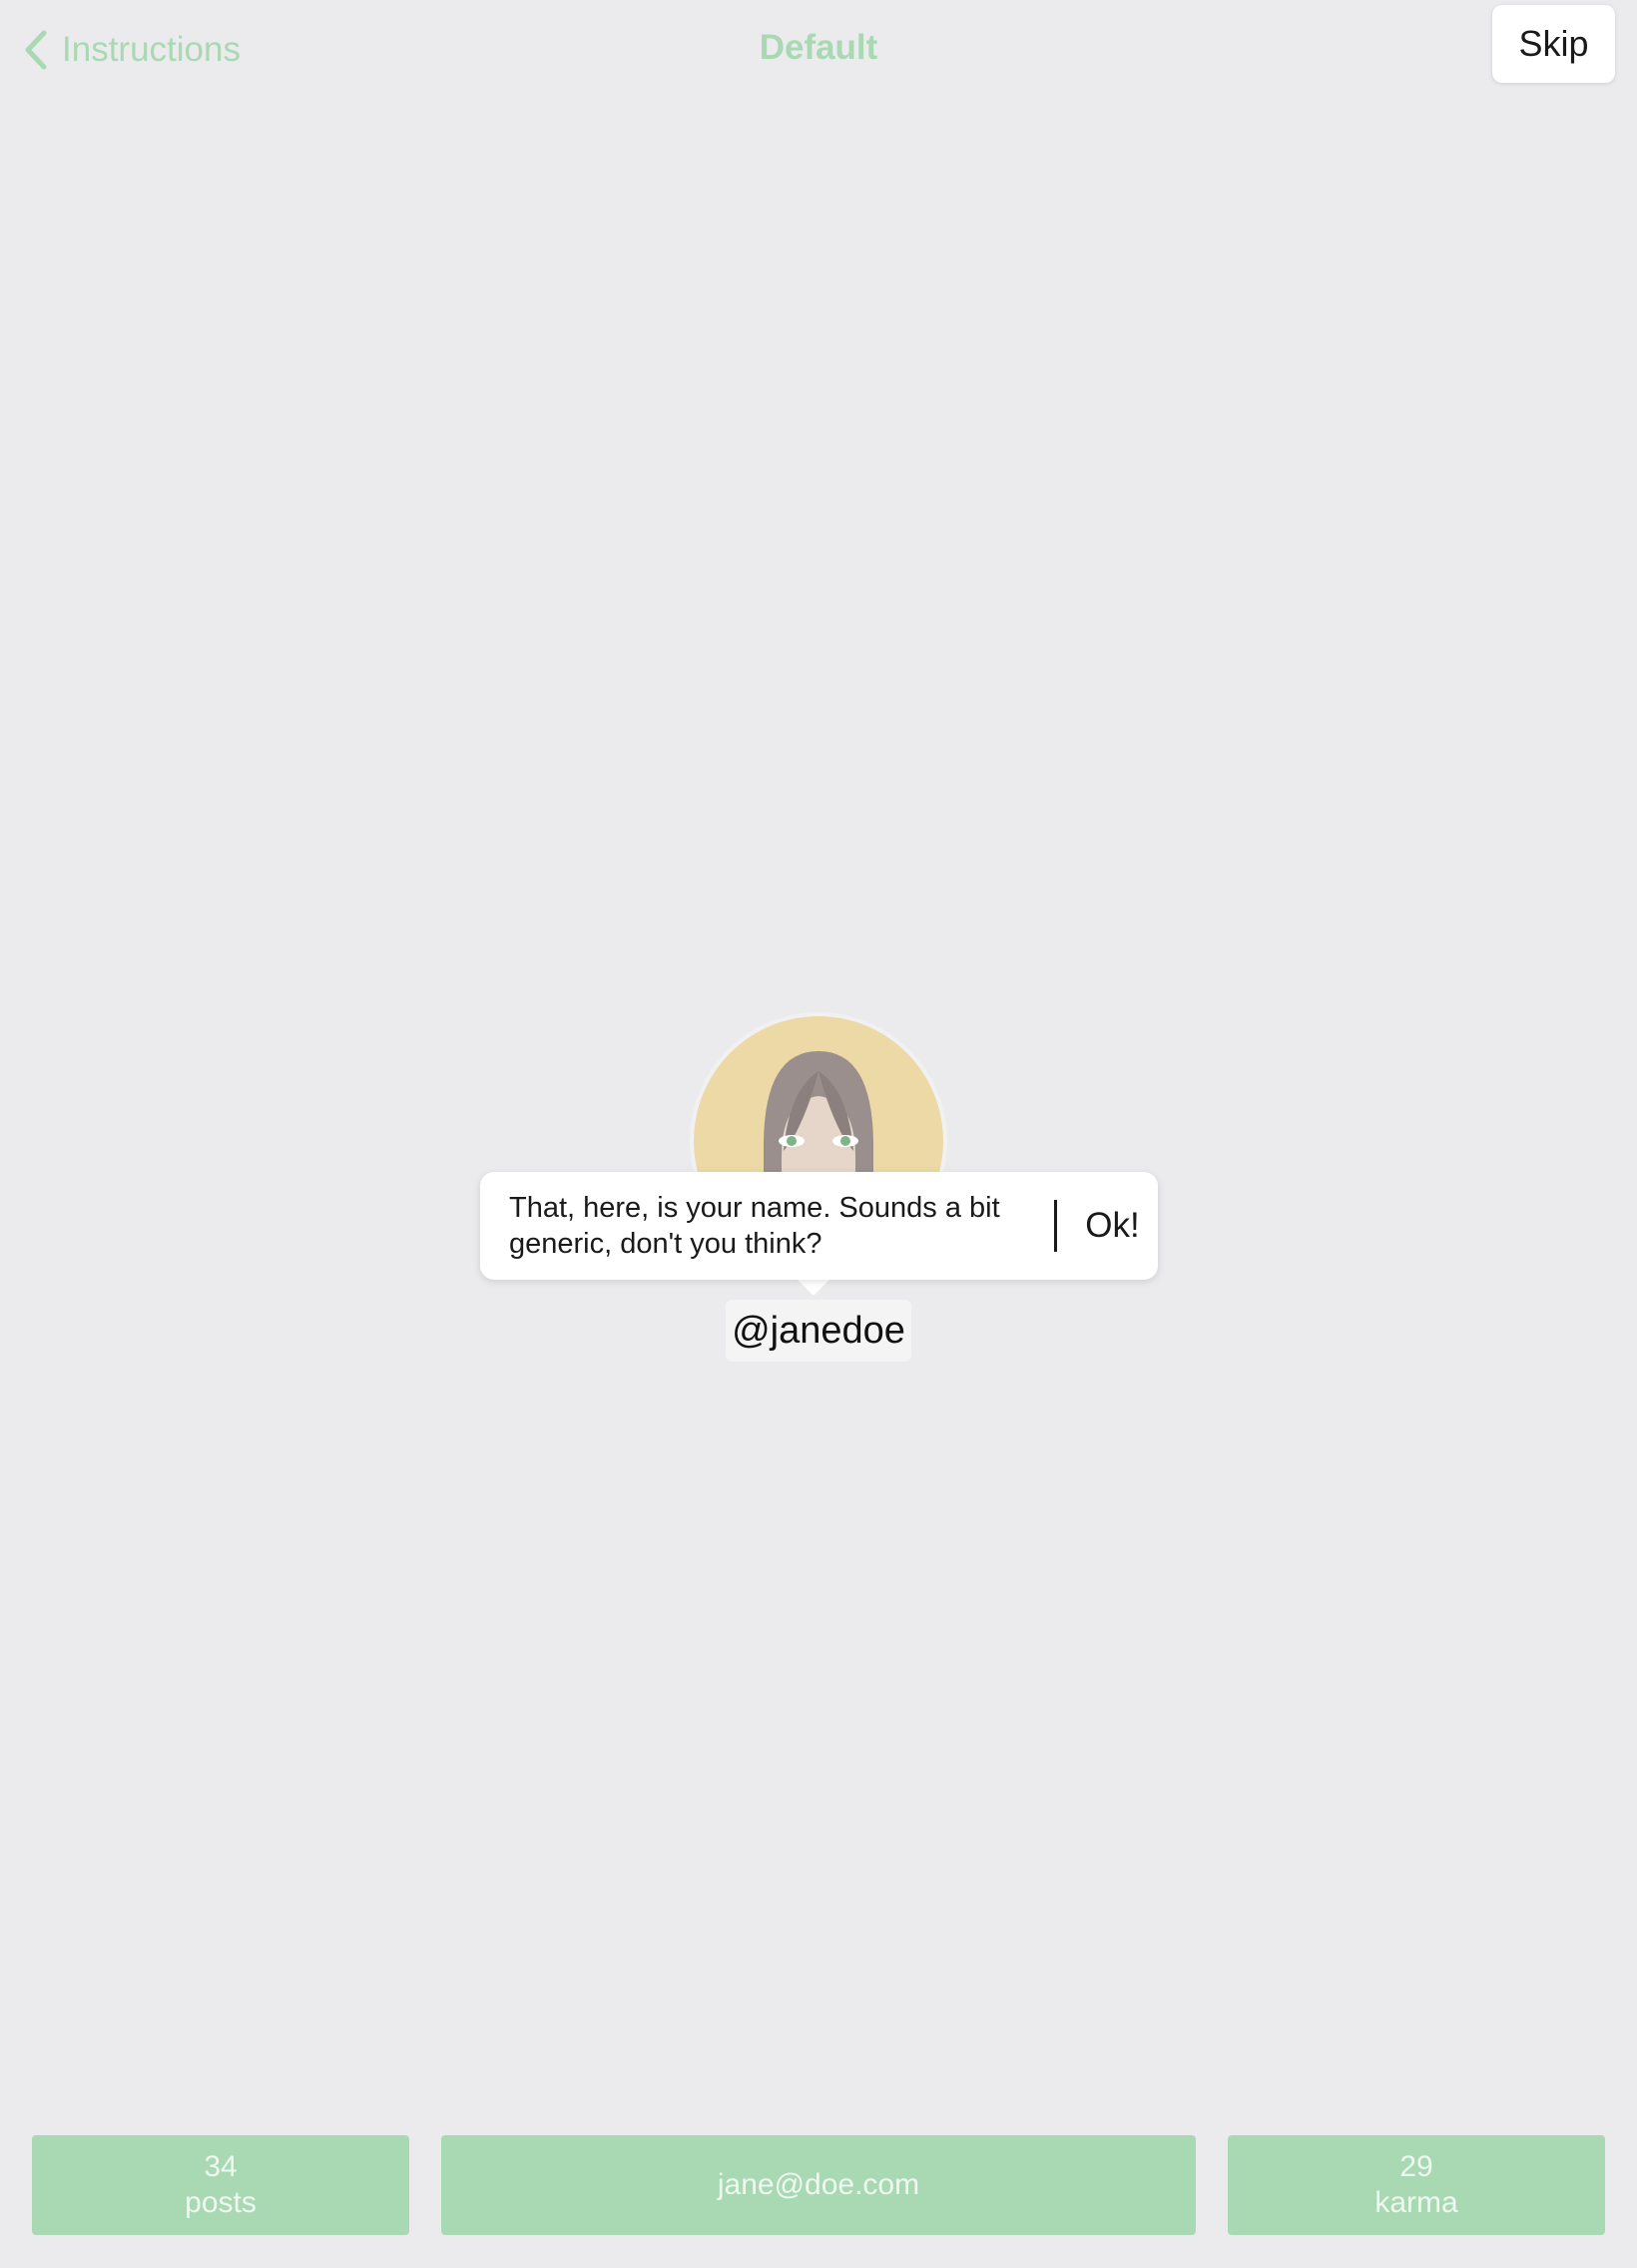 This screenshot has width=1637, height=2268. I want to click on username-label: @janedoe, so click(818, 1331).